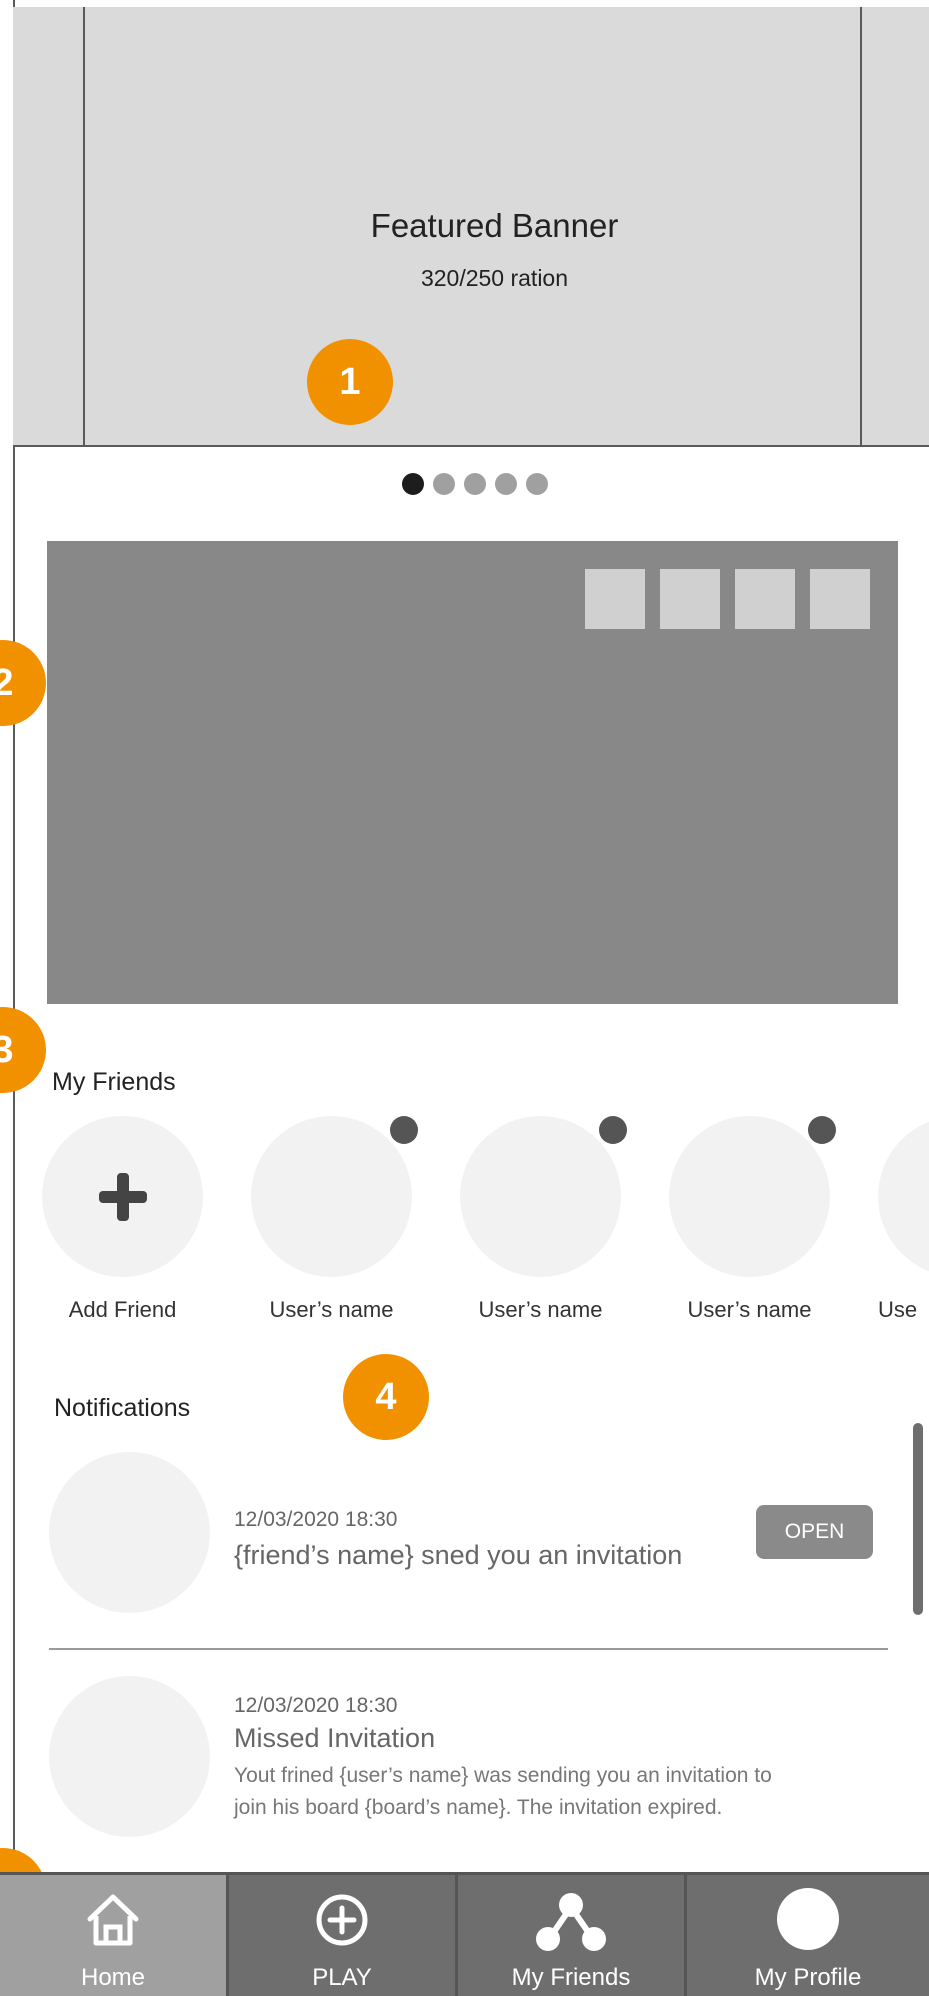 This screenshot has height=1996, width=929. What do you see at coordinates (113, 1977) in the screenshot?
I see `nav-label: Home` at bounding box center [113, 1977].